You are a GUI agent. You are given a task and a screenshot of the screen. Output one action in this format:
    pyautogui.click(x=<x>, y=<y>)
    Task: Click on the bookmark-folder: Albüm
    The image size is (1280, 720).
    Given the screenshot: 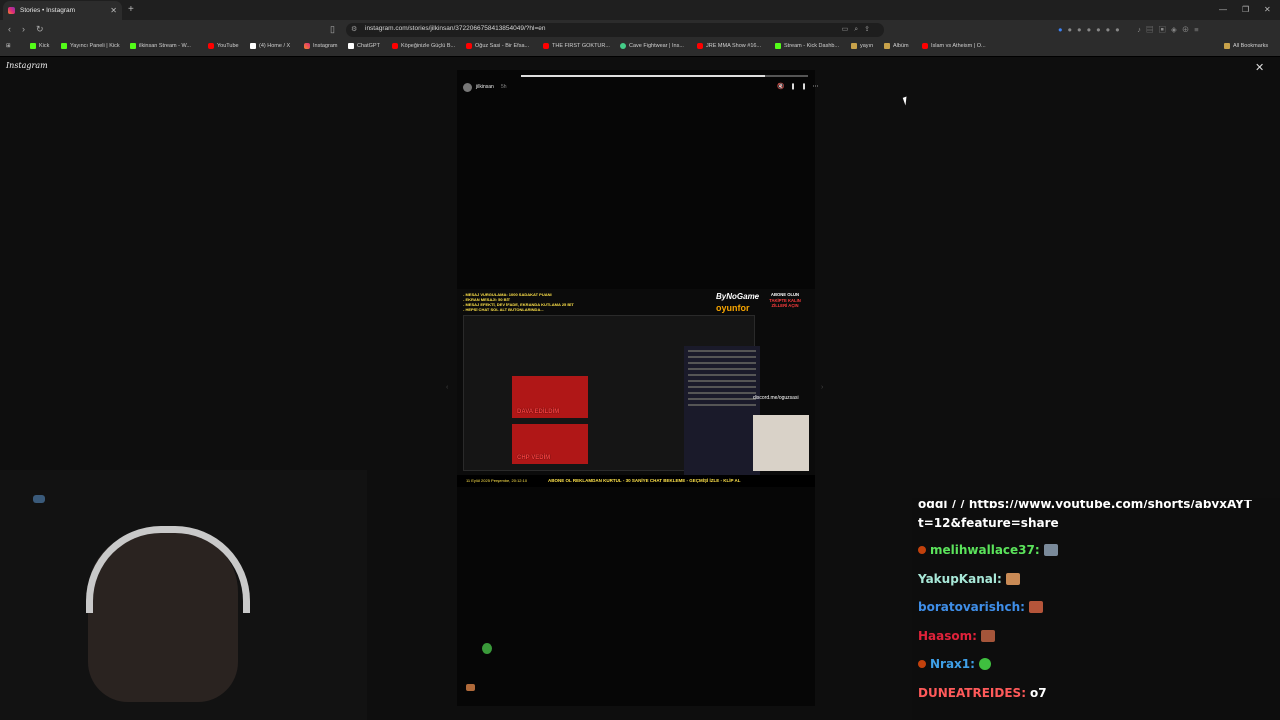 What is the action you would take?
    pyautogui.click(x=896, y=46)
    